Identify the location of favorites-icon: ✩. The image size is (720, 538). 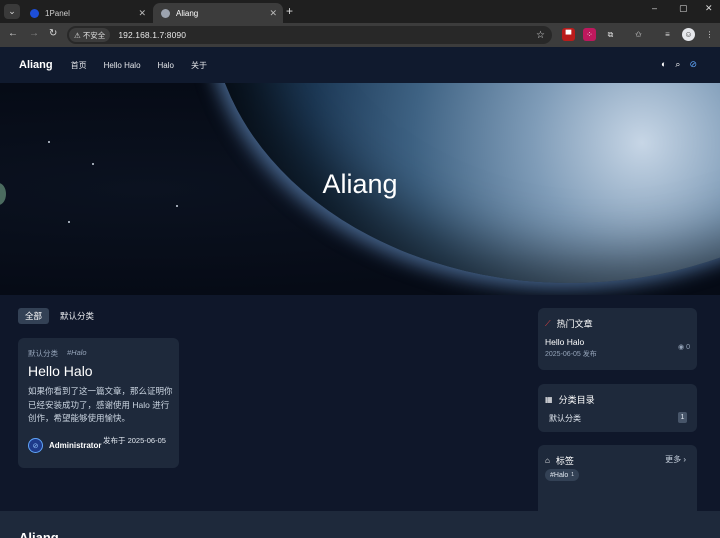
(638, 34).